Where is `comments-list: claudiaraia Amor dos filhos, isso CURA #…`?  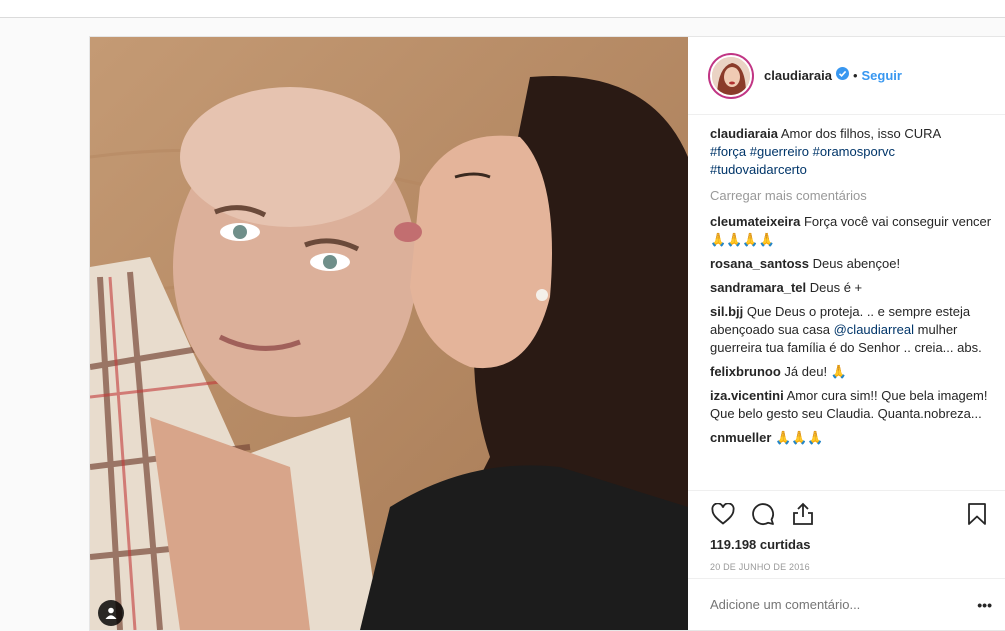
comments-list: claudiaraia Amor dos filhos, isso CURA #… is located at coordinates (855, 289).